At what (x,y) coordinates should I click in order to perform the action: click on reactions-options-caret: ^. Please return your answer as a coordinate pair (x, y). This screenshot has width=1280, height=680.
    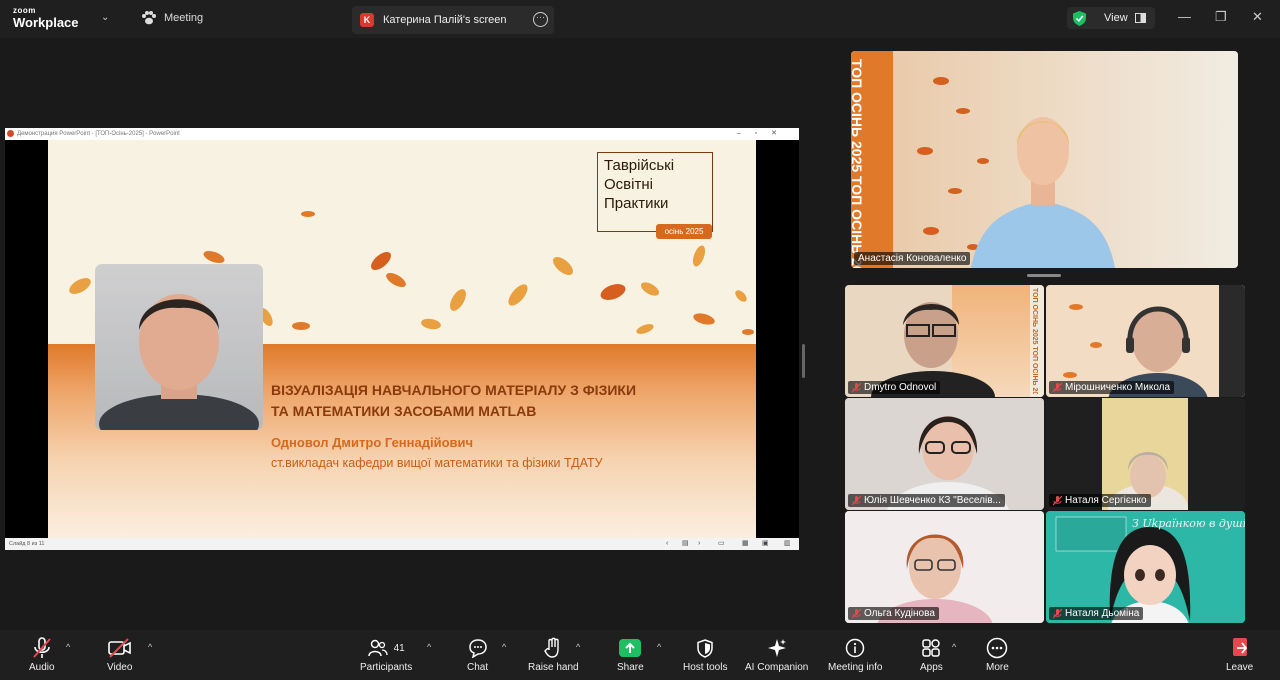
    Looking at the image, I should click on (578, 647).